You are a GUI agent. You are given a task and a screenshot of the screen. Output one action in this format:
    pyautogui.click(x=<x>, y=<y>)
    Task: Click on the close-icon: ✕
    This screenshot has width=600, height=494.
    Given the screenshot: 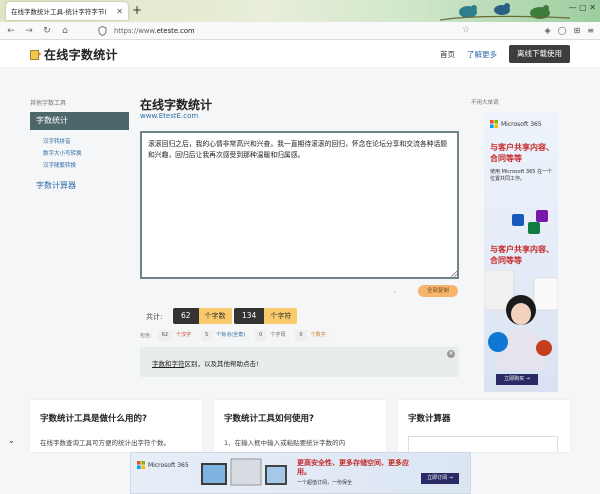 What is the action you would take?
    pyautogui.click(x=451, y=354)
    